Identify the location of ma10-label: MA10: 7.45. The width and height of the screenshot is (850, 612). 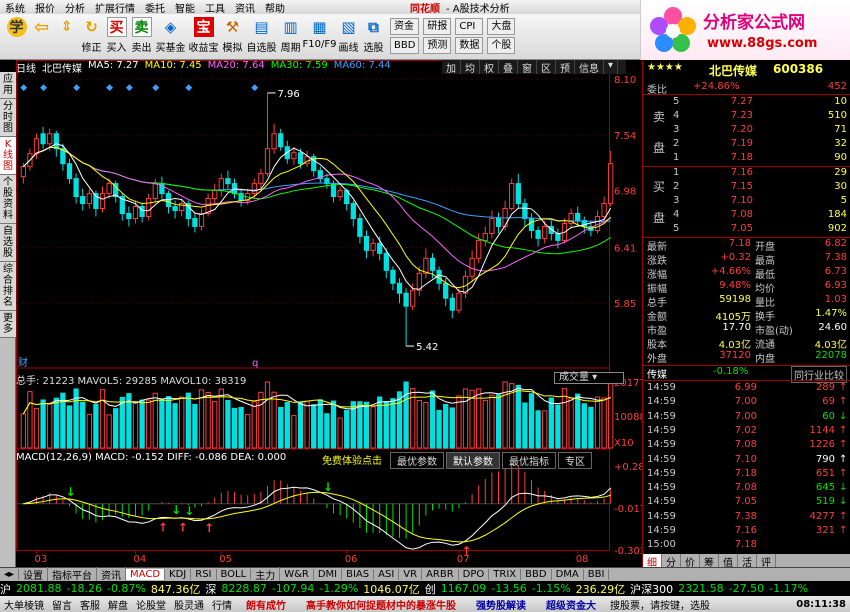
(173, 65).